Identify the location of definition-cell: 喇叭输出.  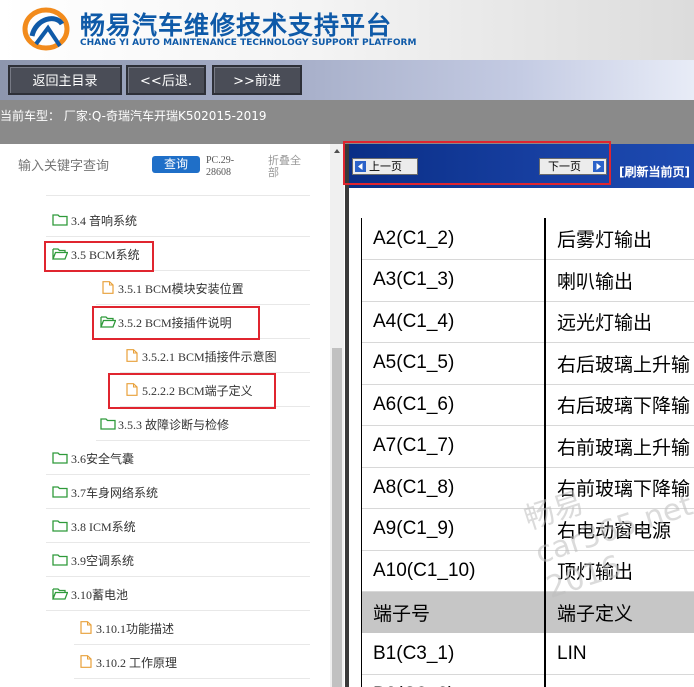
(619, 280).